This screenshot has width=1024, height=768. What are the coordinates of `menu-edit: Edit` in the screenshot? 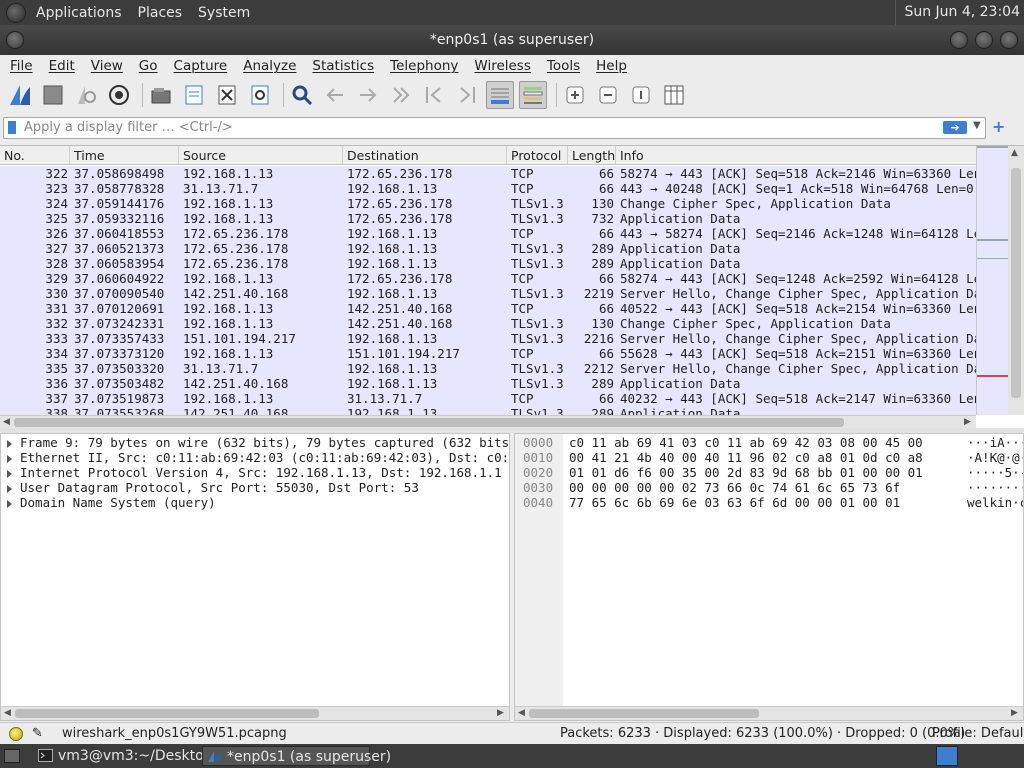 It's located at (62, 66).